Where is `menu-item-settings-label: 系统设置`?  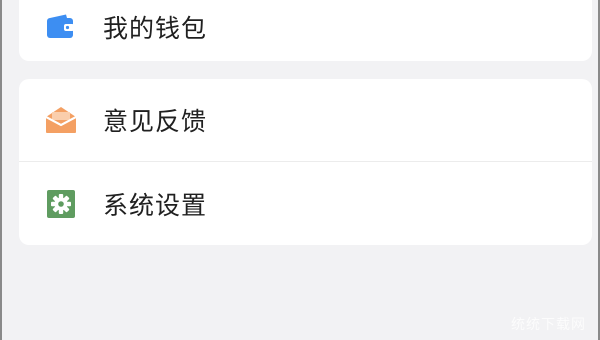 menu-item-settings-label: 系统设置 is located at coordinates (155, 205).